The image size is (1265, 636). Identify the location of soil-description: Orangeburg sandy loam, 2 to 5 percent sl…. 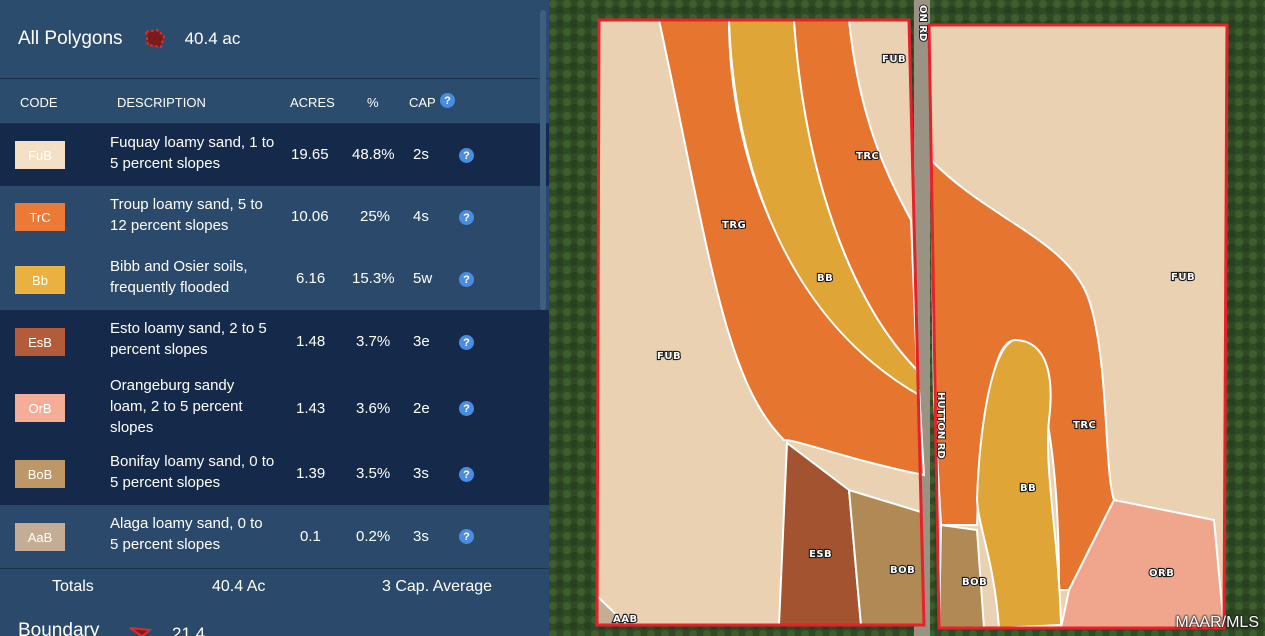
(176, 406).